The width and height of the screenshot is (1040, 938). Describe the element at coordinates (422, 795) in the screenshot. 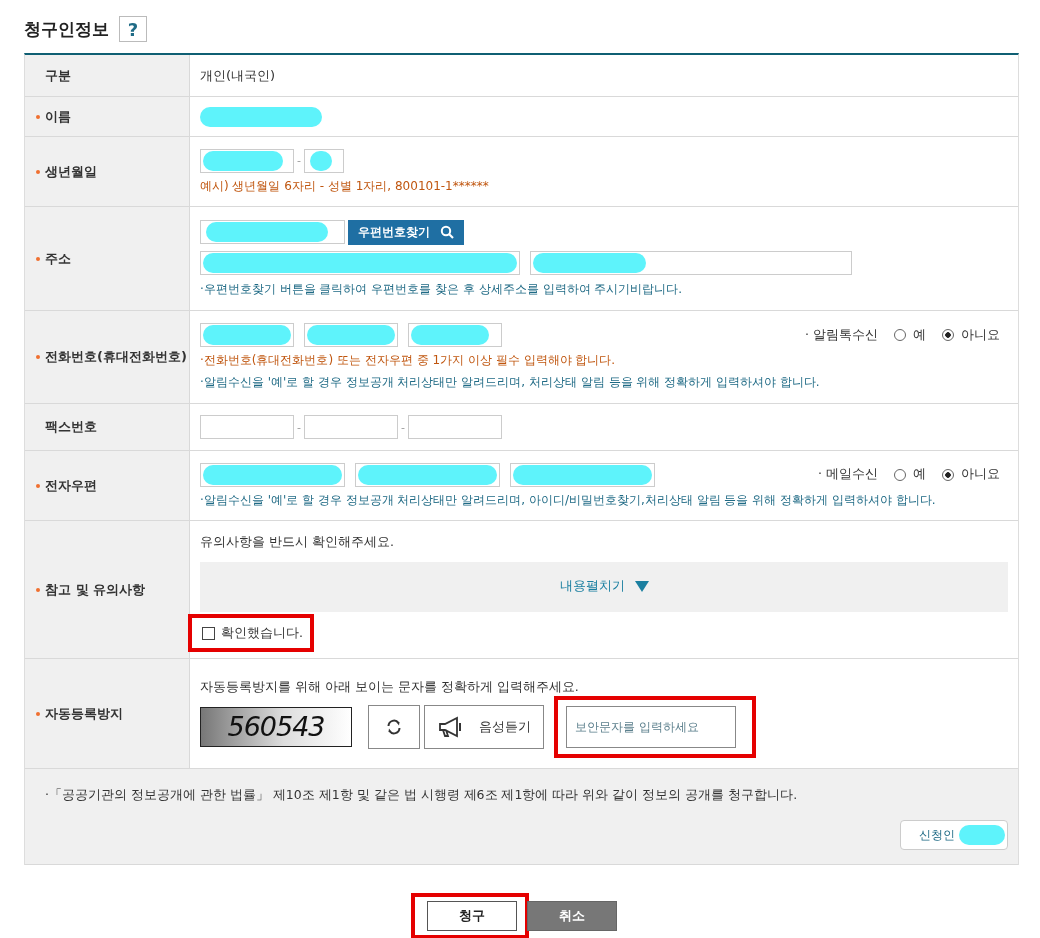

I see `statement-text: ·「공공기관의 정보공개에 관한 법률」 제10조 제1항 및 같은 법 시행령 제6조 제1항에 따라 위와 같이 정보의 공개를 청구합니다.` at that location.